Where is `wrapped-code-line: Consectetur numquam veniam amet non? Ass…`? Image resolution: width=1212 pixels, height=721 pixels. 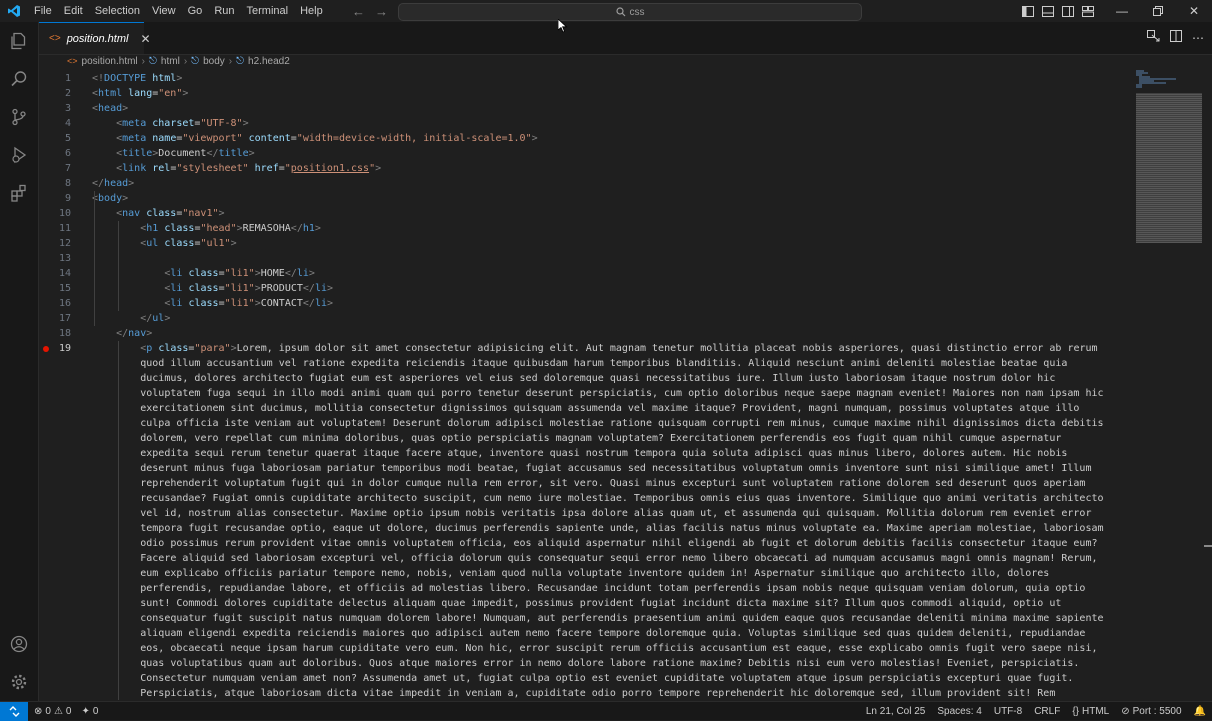 wrapped-code-line: Consectetur numquam veniam amet non? Ass… is located at coordinates (606, 678).